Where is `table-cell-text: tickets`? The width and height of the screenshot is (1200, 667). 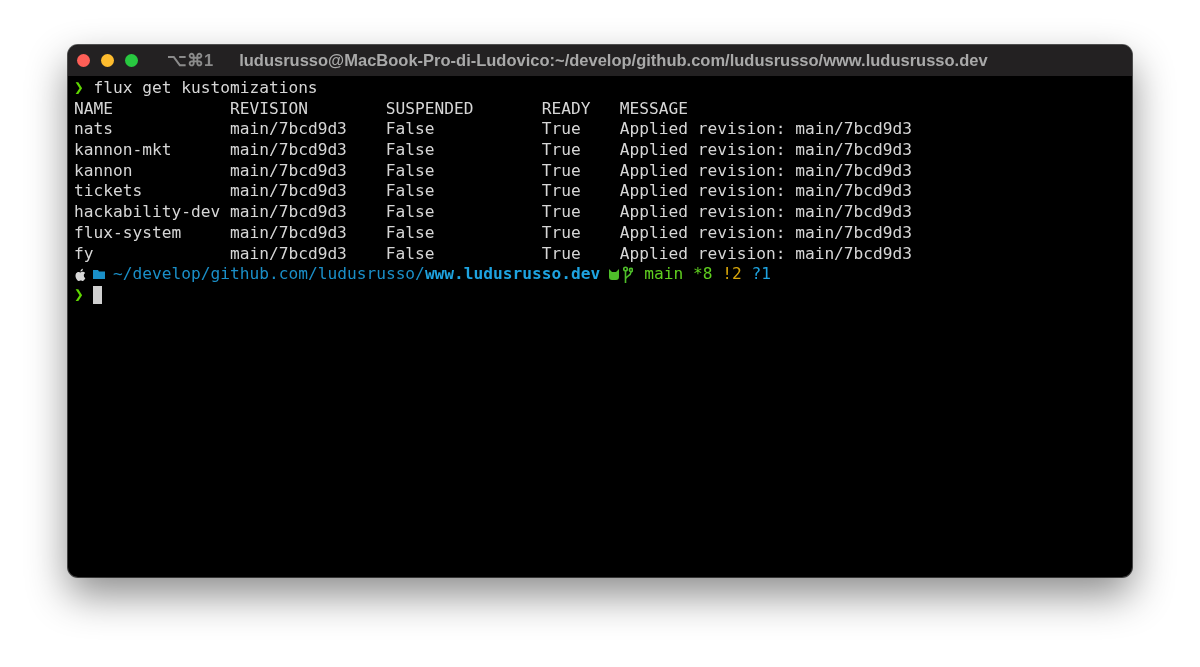
table-cell-text: tickets is located at coordinates (109, 192).